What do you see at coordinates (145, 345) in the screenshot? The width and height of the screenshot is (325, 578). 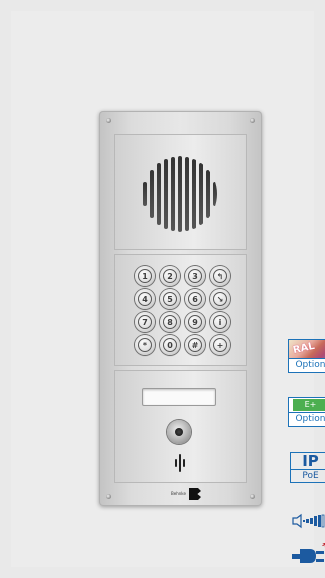 I see `keypad-key: *` at bounding box center [145, 345].